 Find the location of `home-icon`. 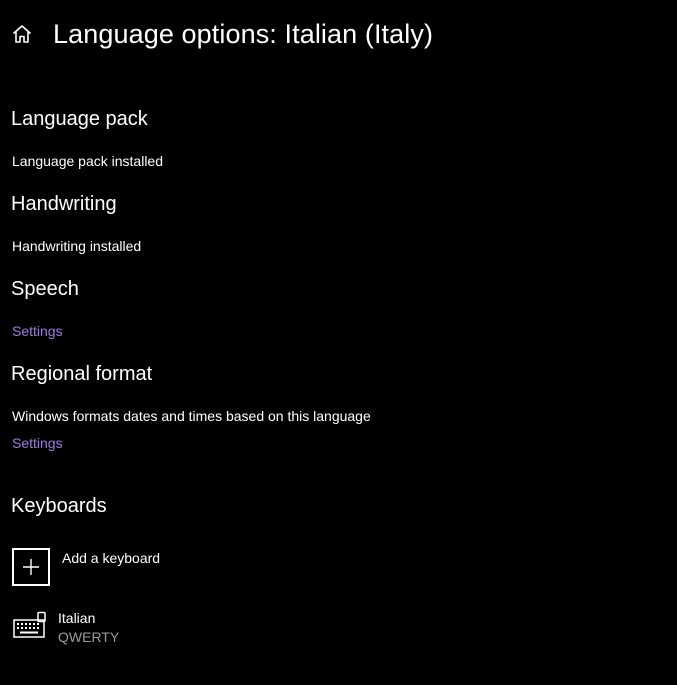

home-icon is located at coordinates (22, 34).